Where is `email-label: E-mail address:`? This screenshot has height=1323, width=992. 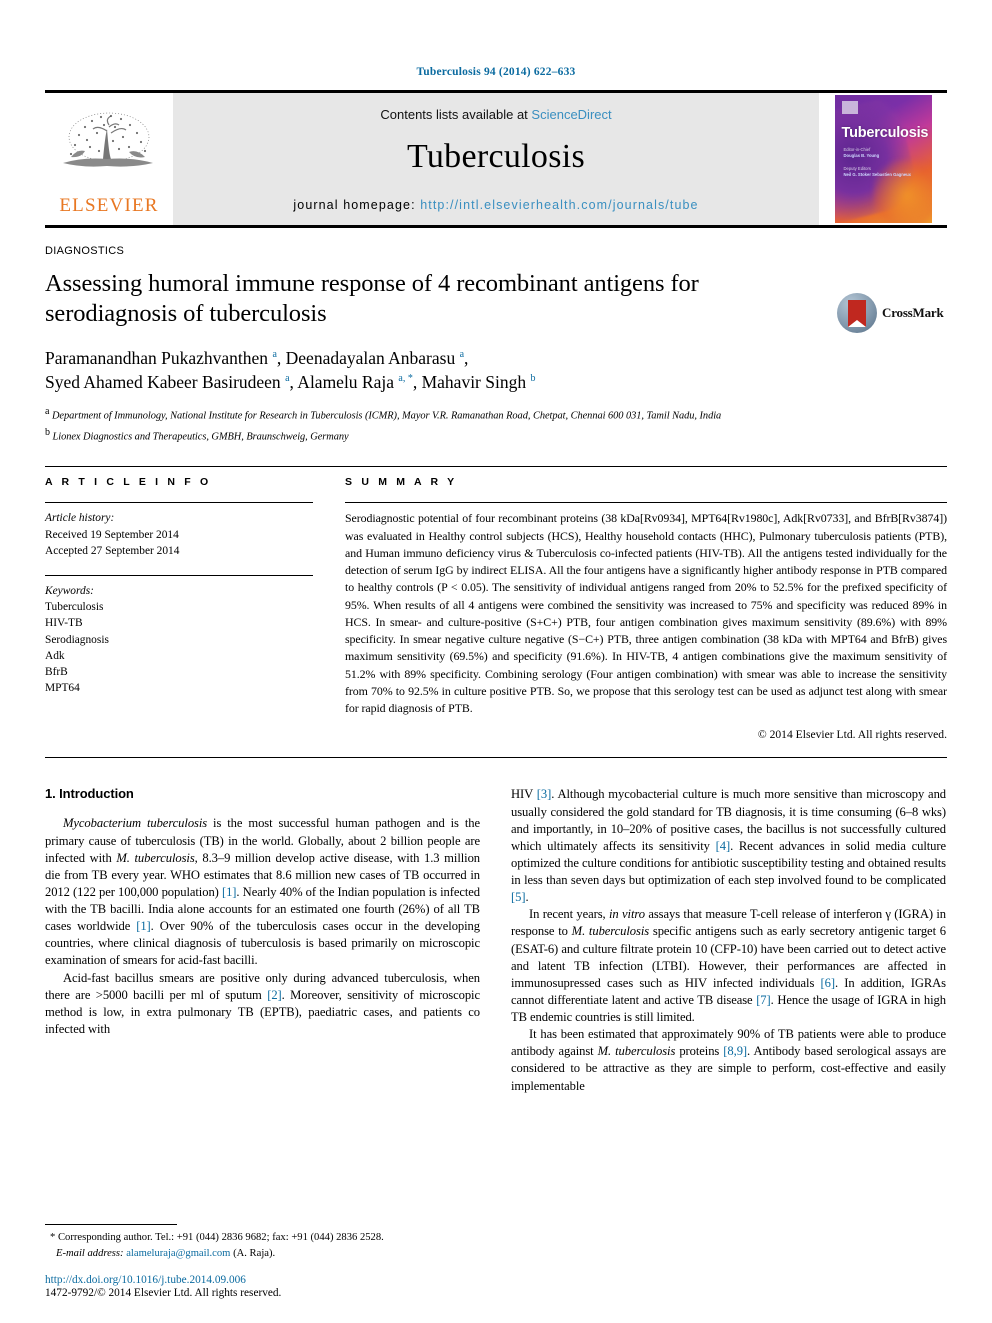
email-label: E-mail address: is located at coordinates (90, 1253).